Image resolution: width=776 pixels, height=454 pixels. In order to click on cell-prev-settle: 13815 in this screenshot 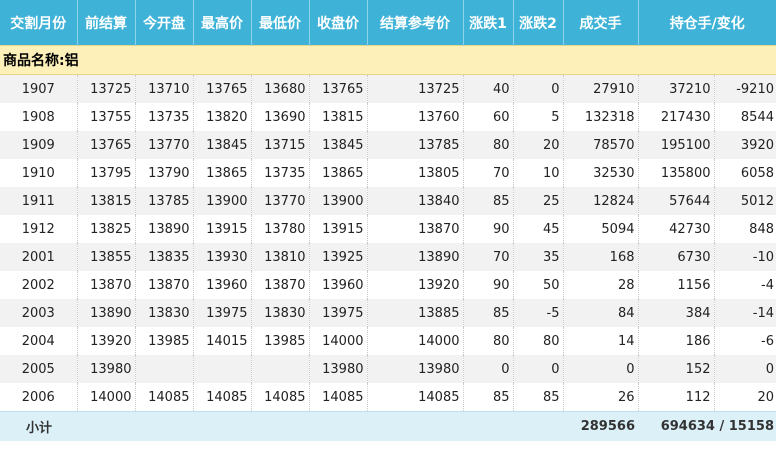, I will do `click(106, 201)`.